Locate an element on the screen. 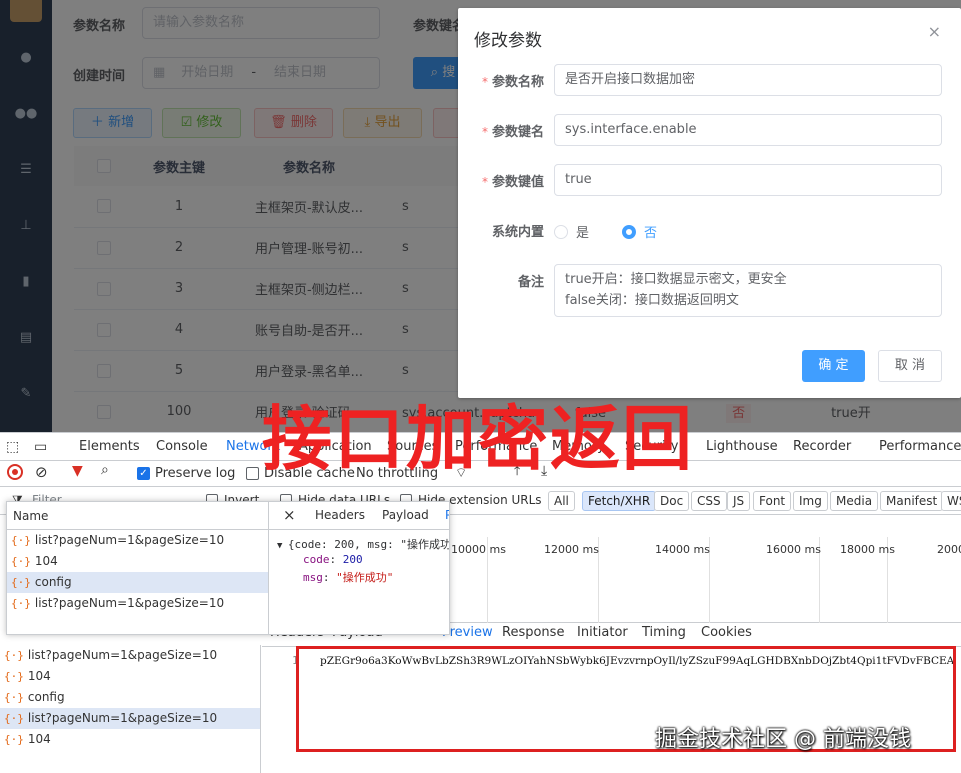 The height and width of the screenshot is (773, 961). preserve-log-label: Preserve log is located at coordinates (195, 473).